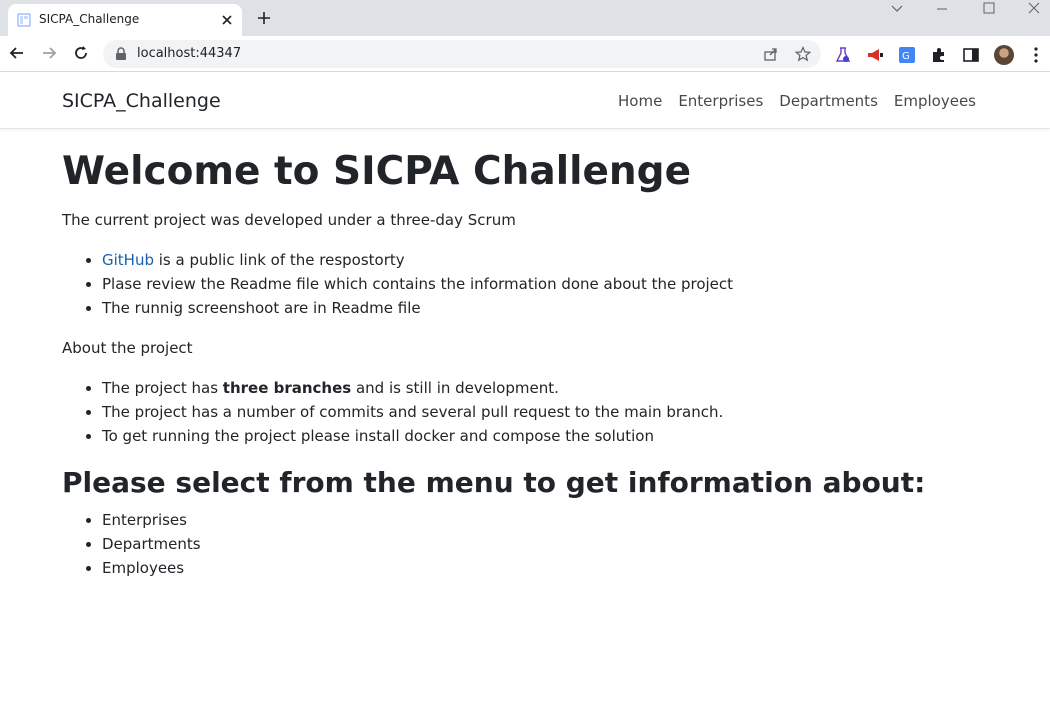 The width and height of the screenshot is (1050, 723). Describe the element at coordinates (828, 101) in the screenshot. I see `nav-link-departments: Departments` at that location.